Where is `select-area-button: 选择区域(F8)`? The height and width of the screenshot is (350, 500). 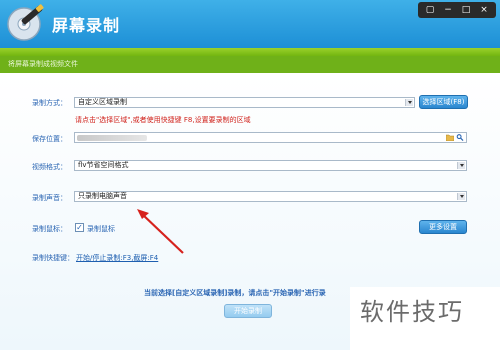 select-area-button: 选择区域(F8) is located at coordinates (443, 102).